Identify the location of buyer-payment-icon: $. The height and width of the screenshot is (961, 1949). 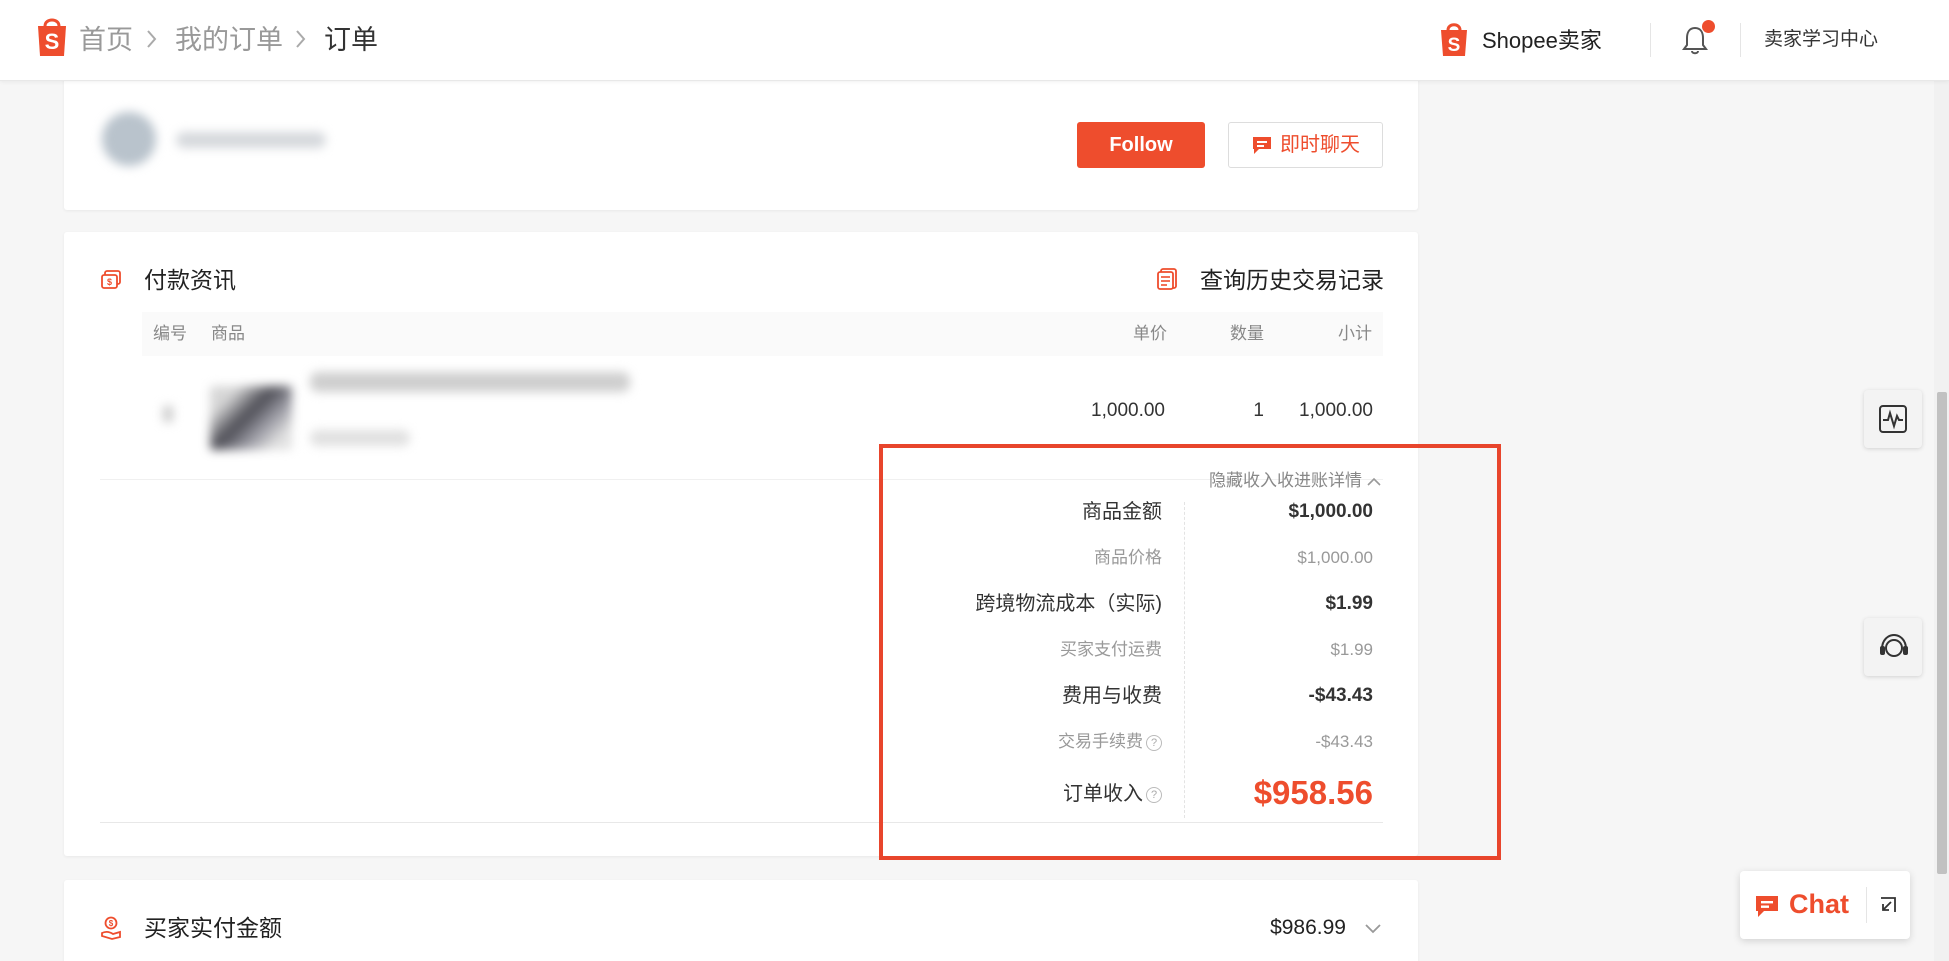
(111, 928).